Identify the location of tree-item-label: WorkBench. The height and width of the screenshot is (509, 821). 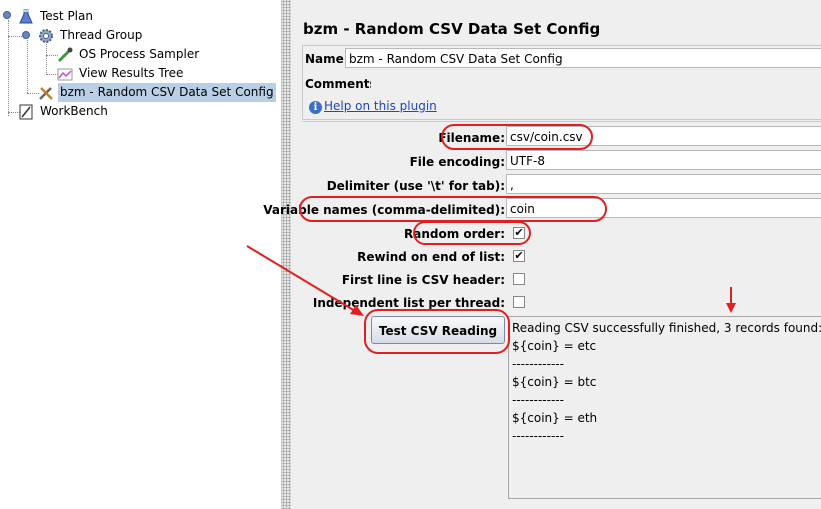
(74, 111).